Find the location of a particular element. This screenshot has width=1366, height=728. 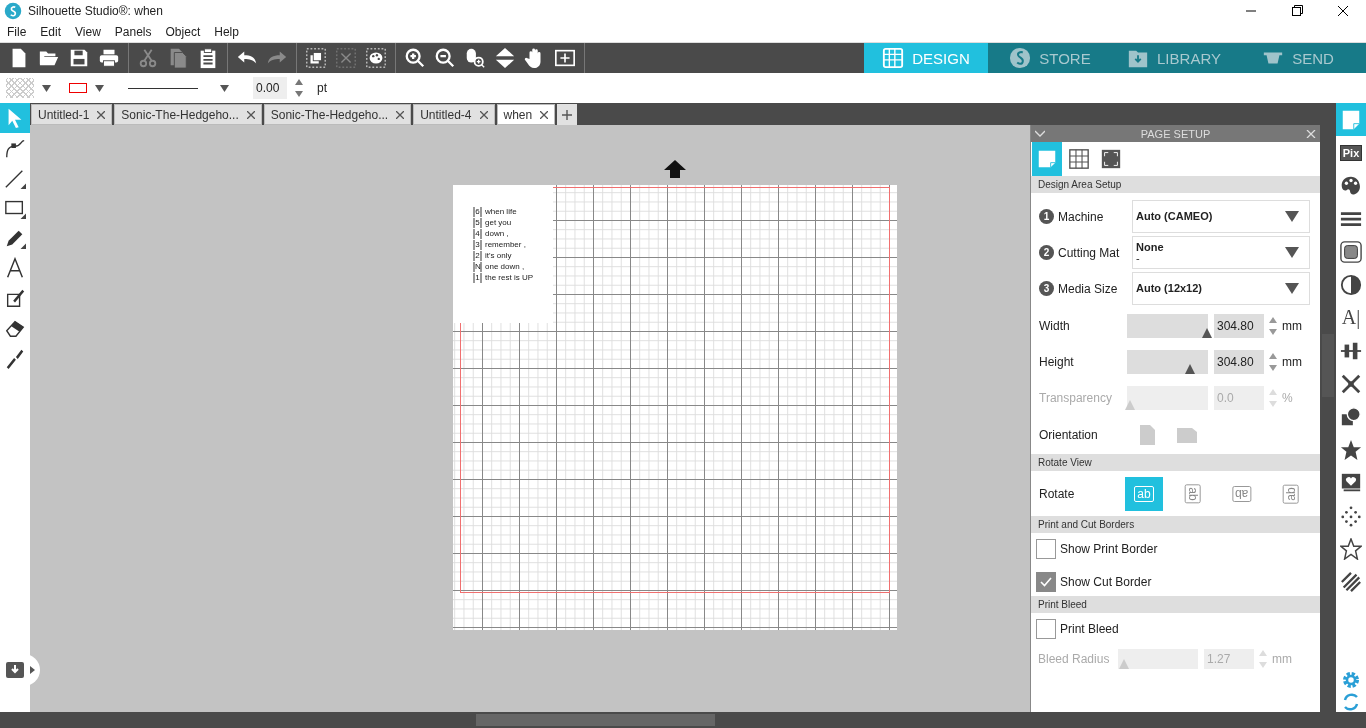

line-number: 3 is located at coordinates (477, 245).